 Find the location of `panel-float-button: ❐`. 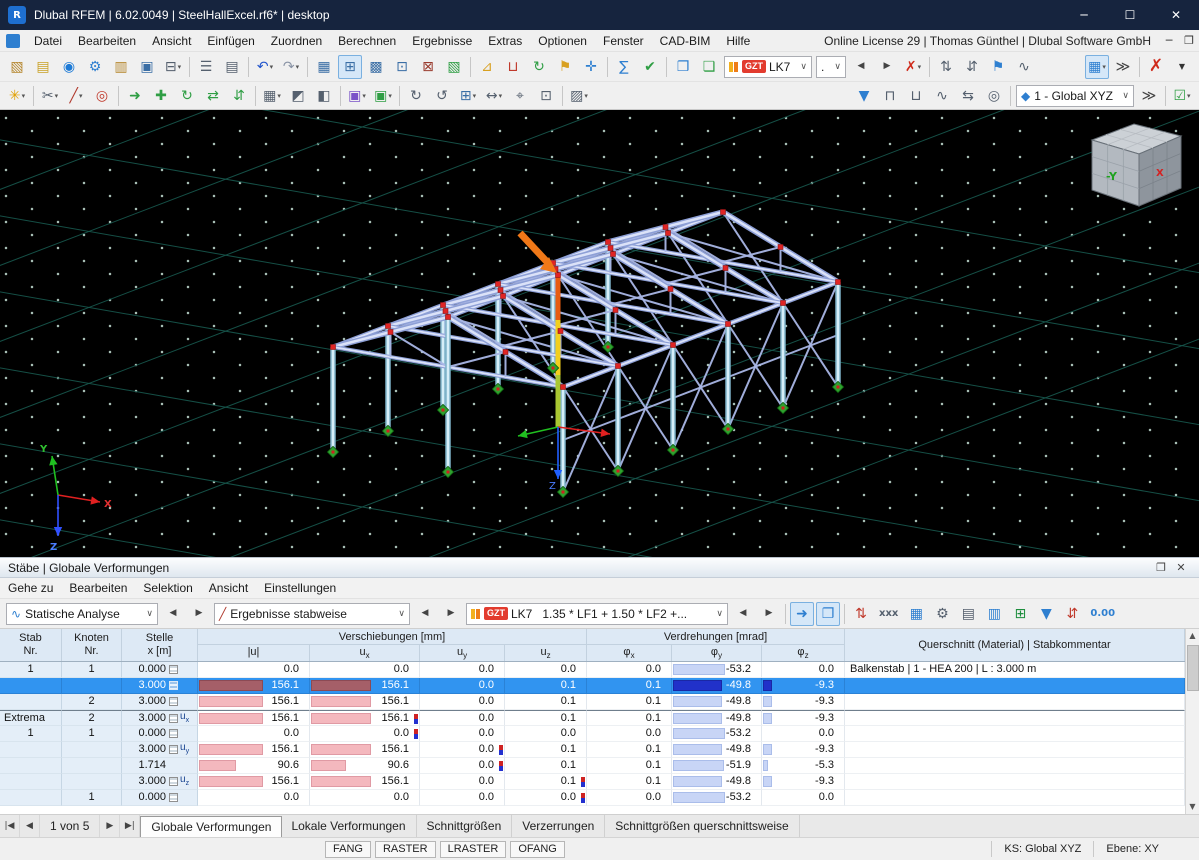

panel-float-button: ❐ is located at coordinates (1161, 567).